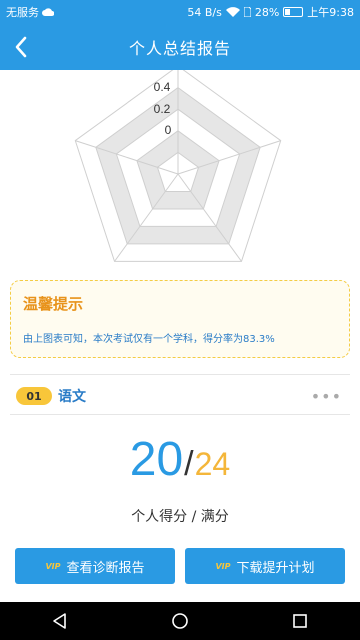  Describe the element at coordinates (180, 396) in the screenshot. I see `subject-header: 01 语文 •••` at that location.